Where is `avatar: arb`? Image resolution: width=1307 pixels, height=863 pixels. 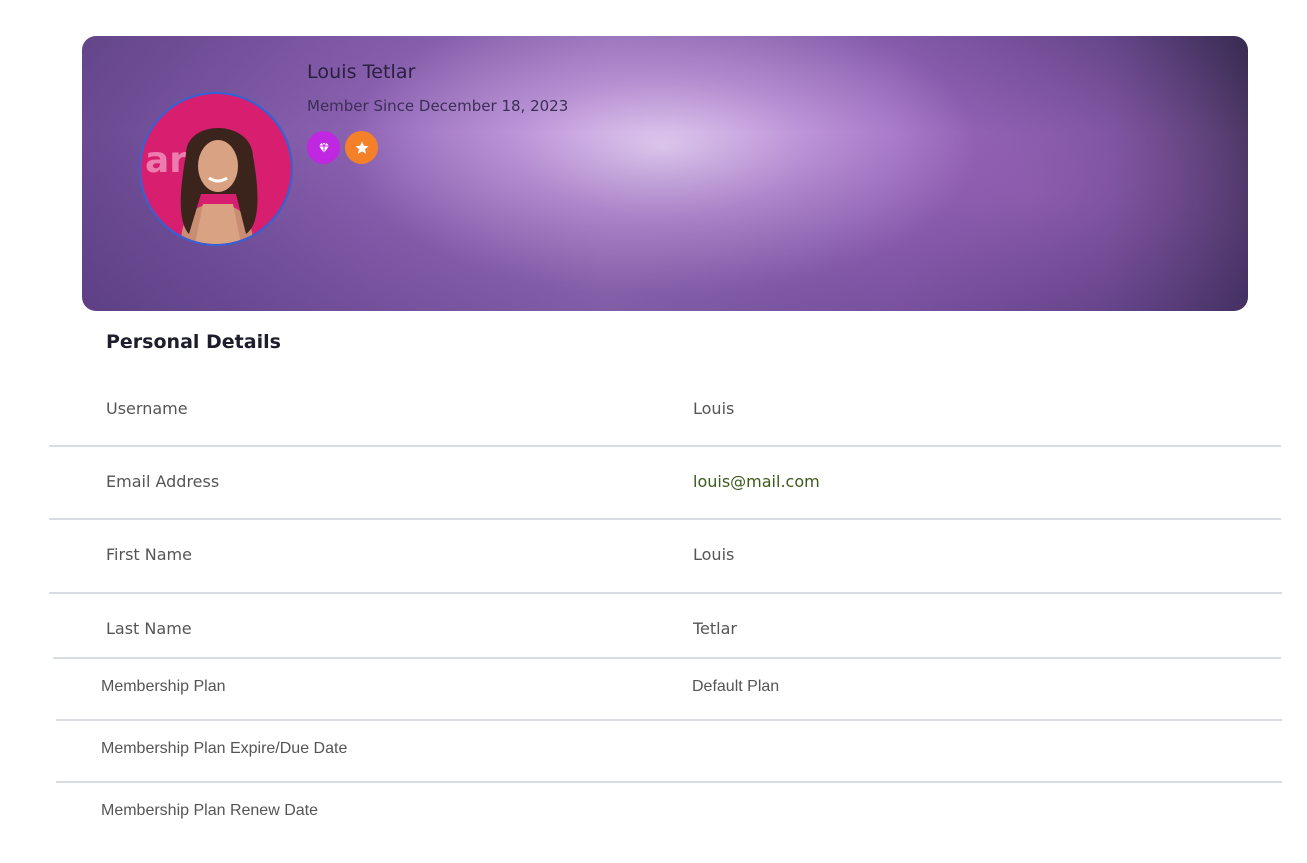
avatar: arb is located at coordinates (216, 169).